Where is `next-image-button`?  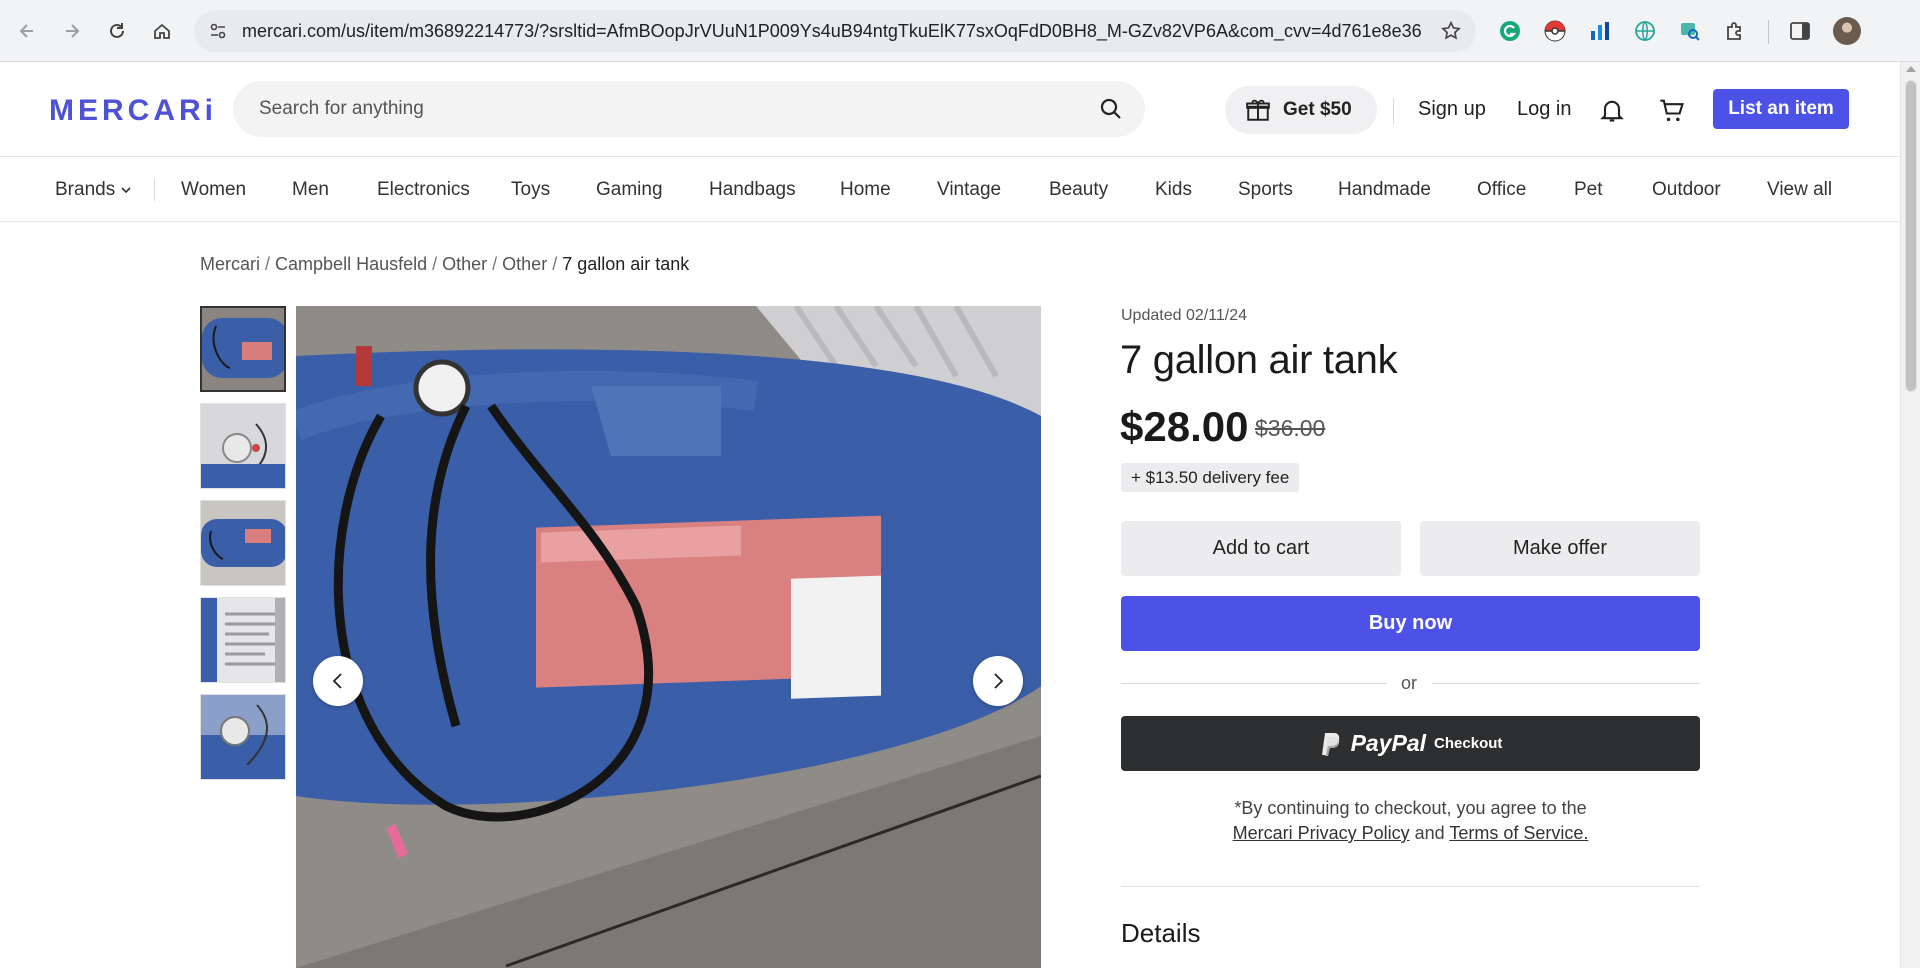
next-image-button is located at coordinates (998, 681).